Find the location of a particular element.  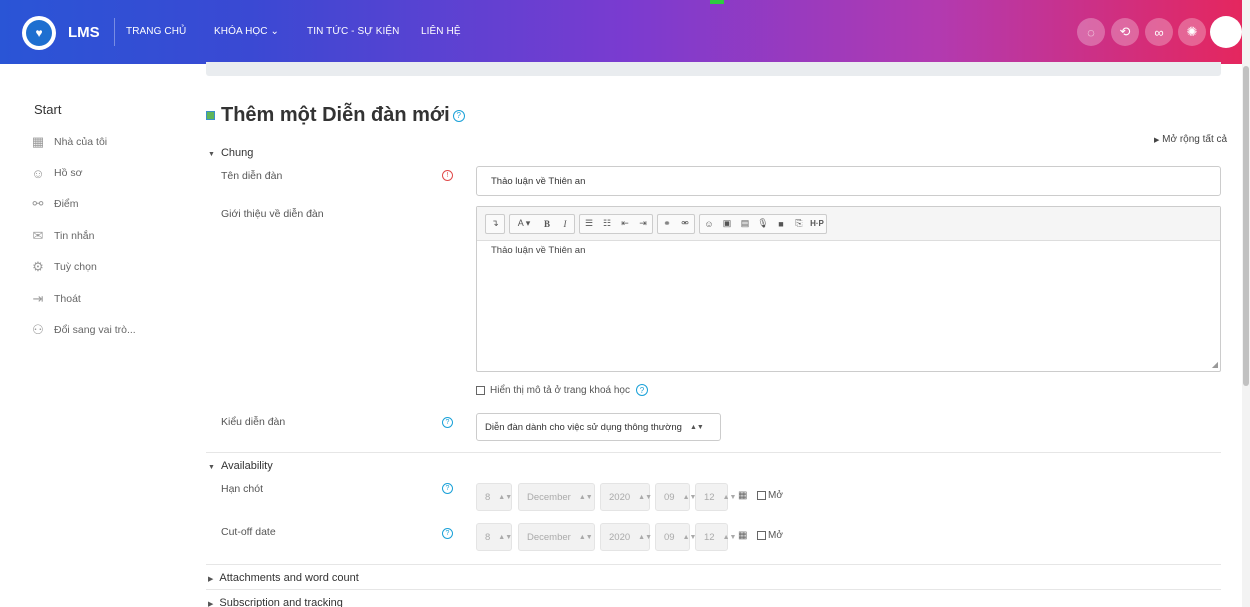

recycle-icon: ⟲ is located at coordinates (1125, 32).